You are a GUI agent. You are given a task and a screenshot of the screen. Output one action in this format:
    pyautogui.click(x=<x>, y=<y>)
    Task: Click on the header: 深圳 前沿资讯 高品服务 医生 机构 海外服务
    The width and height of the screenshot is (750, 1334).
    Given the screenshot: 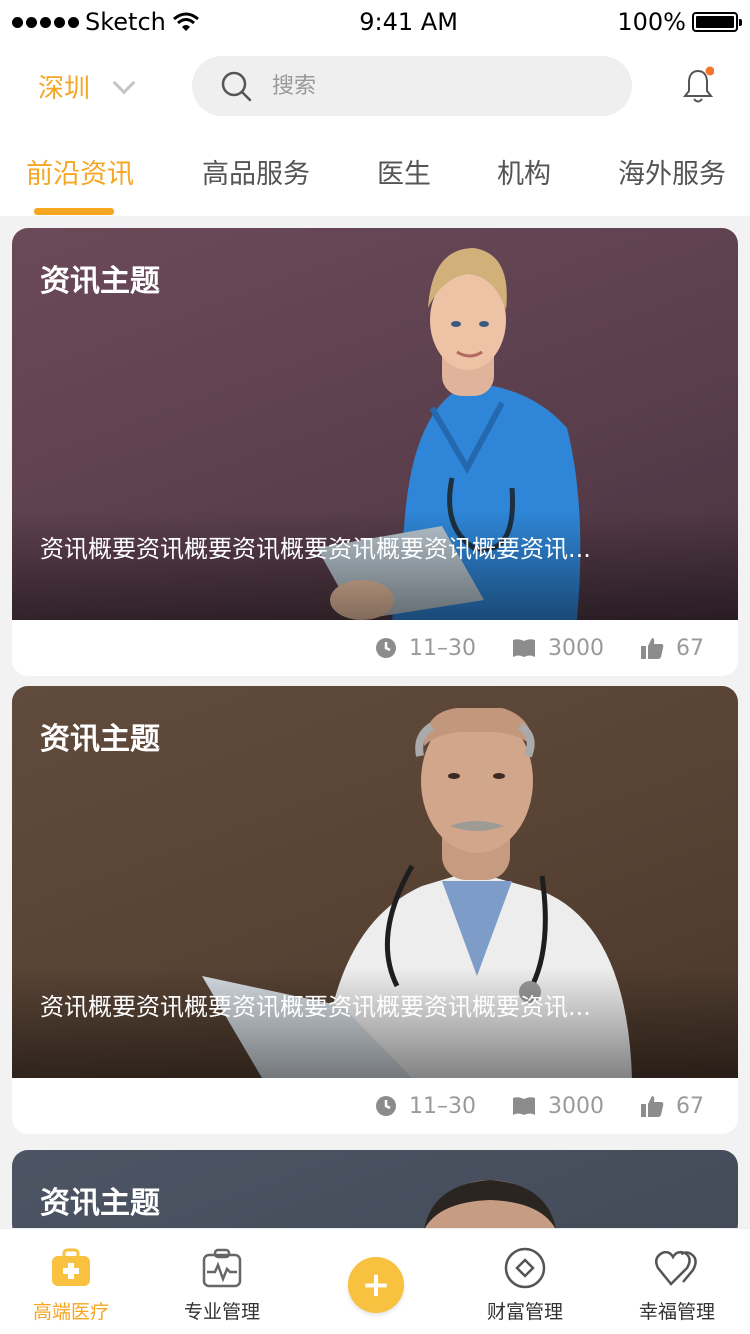 What is the action you would take?
    pyautogui.click(x=375, y=130)
    